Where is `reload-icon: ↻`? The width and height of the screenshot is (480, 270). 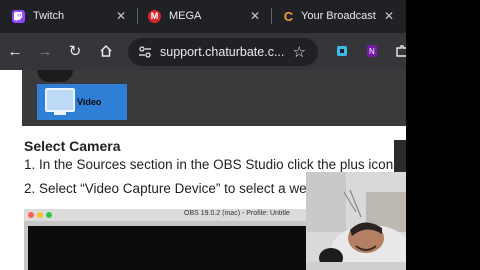 reload-icon: ↻ is located at coordinates (75, 51).